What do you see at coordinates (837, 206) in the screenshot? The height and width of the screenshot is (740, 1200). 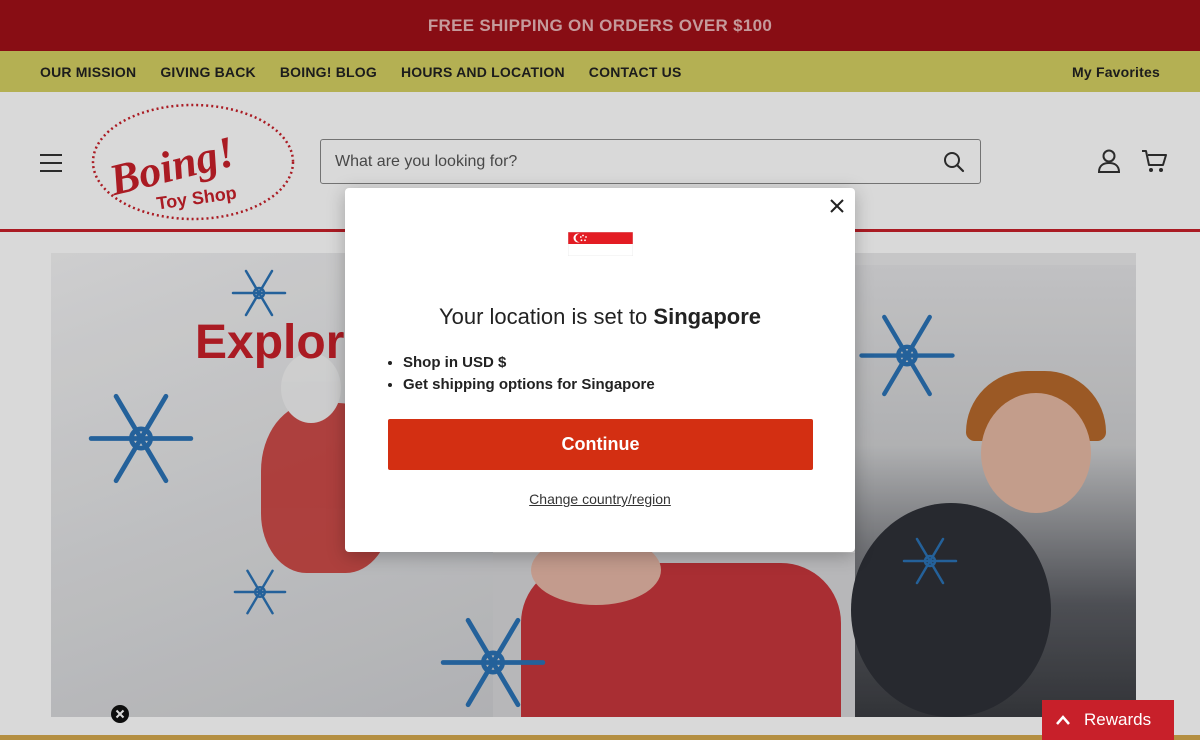 I see `close-icon` at bounding box center [837, 206].